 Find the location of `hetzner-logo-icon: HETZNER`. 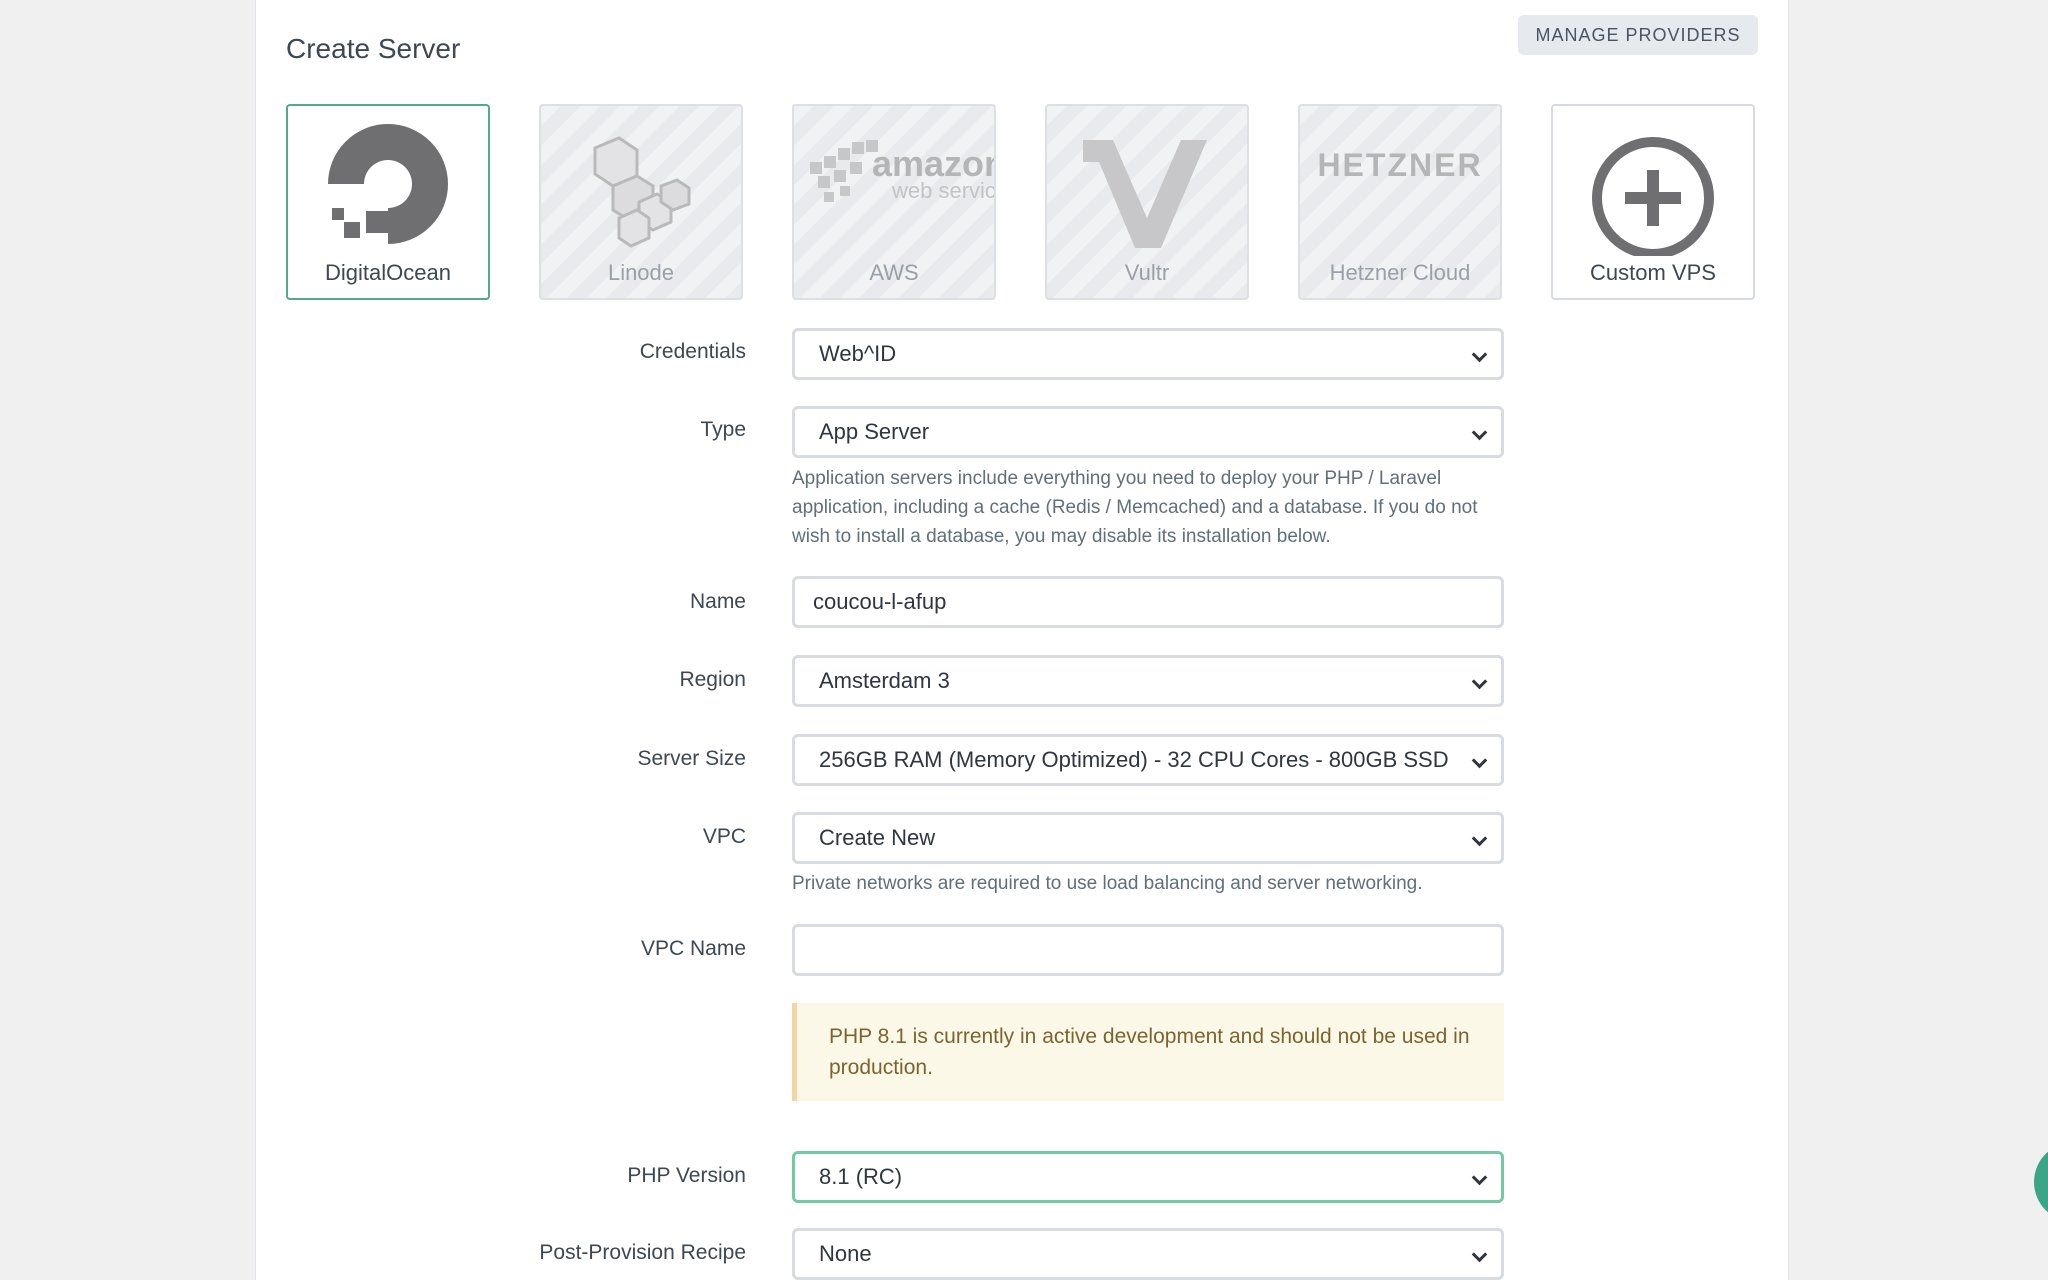

hetzner-logo-icon: HETZNER is located at coordinates (1399, 165).